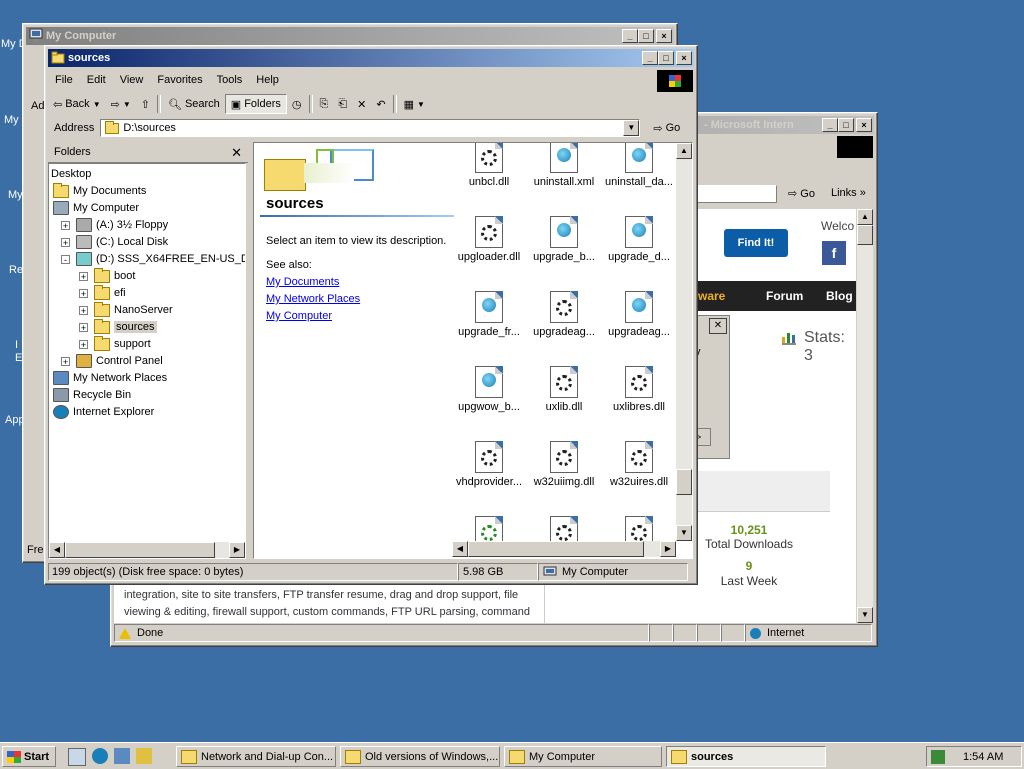 This screenshot has width=1024, height=769. I want to click on menu-edit: Edit, so click(96, 80).